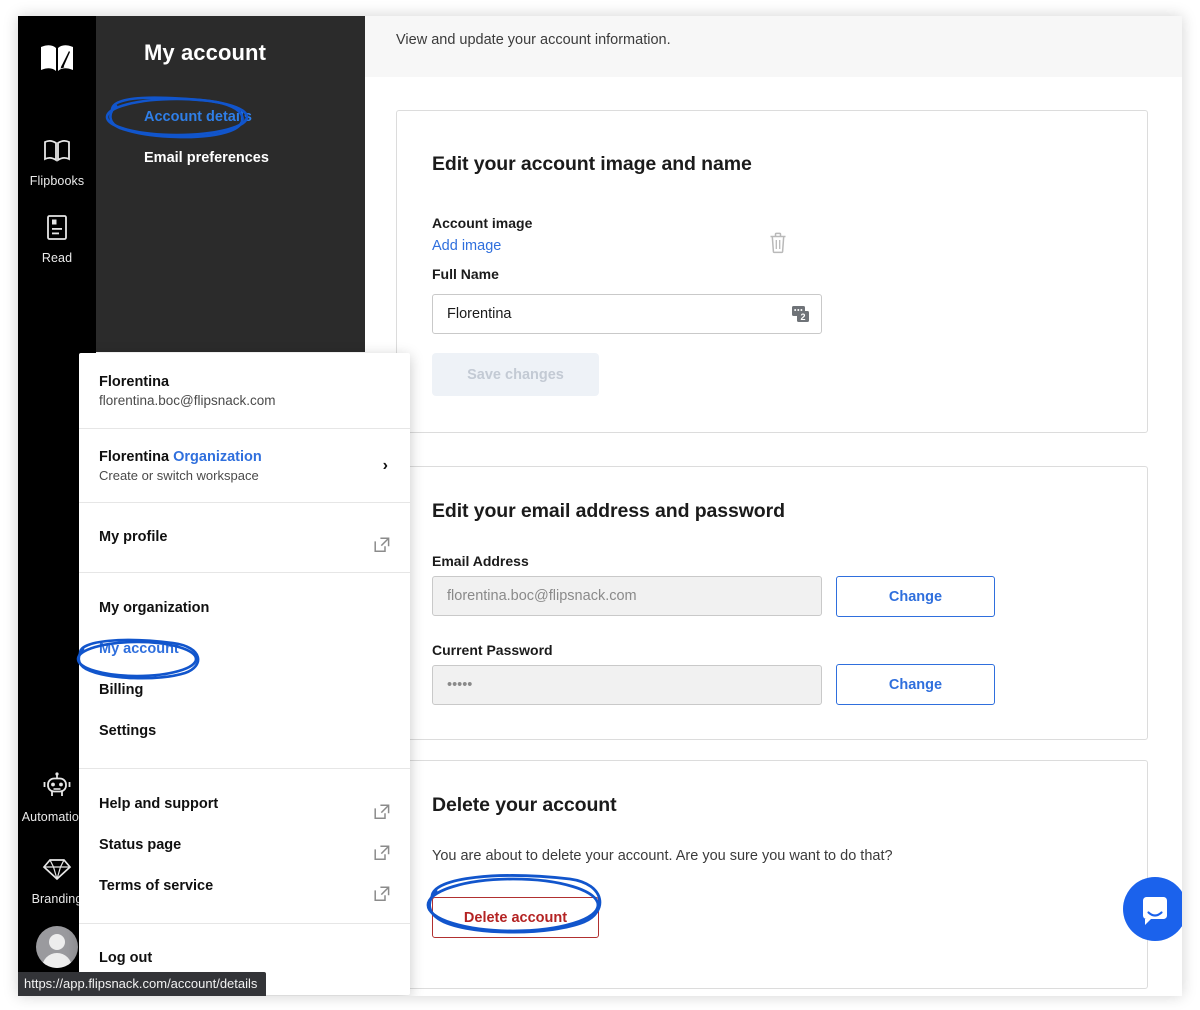 This screenshot has width=1200, height=1010. Describe the element at coordinates (57, 59) in the screenshot. I see `flipsnack-book-logo-icon` at that location.